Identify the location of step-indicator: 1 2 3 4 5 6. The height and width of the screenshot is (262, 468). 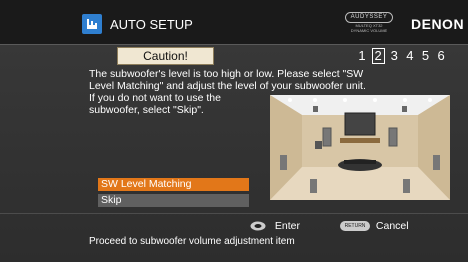
(401, 56).